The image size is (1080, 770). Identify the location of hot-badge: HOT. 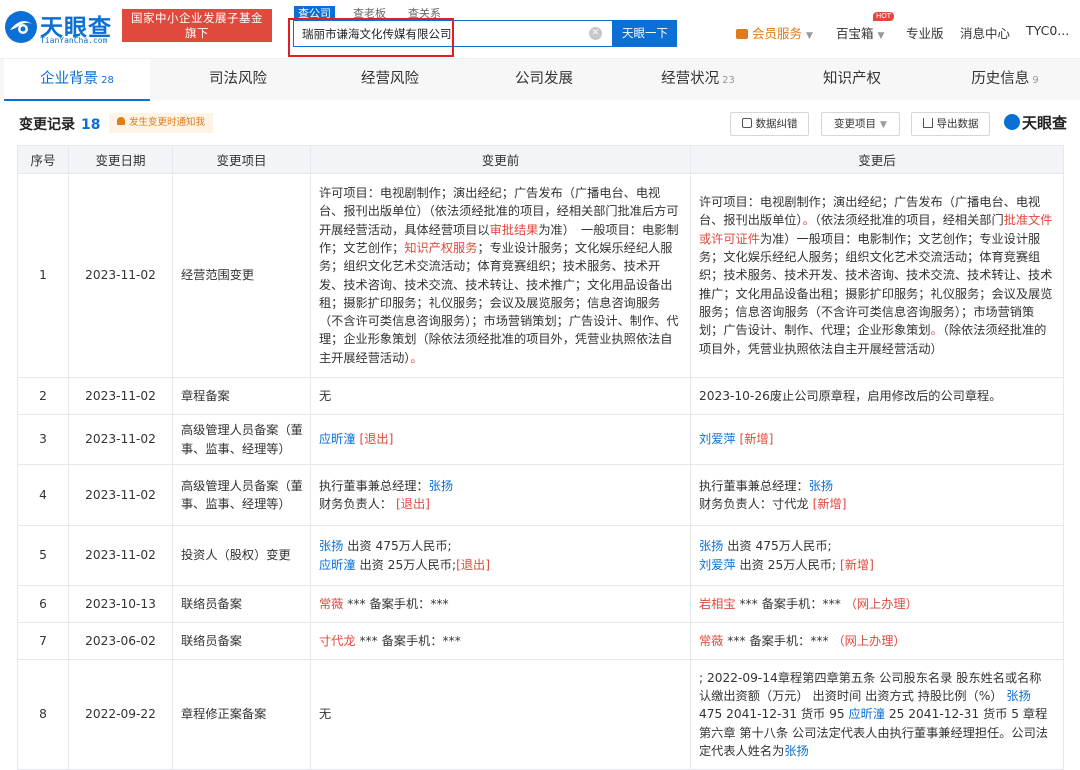
(884, 16).